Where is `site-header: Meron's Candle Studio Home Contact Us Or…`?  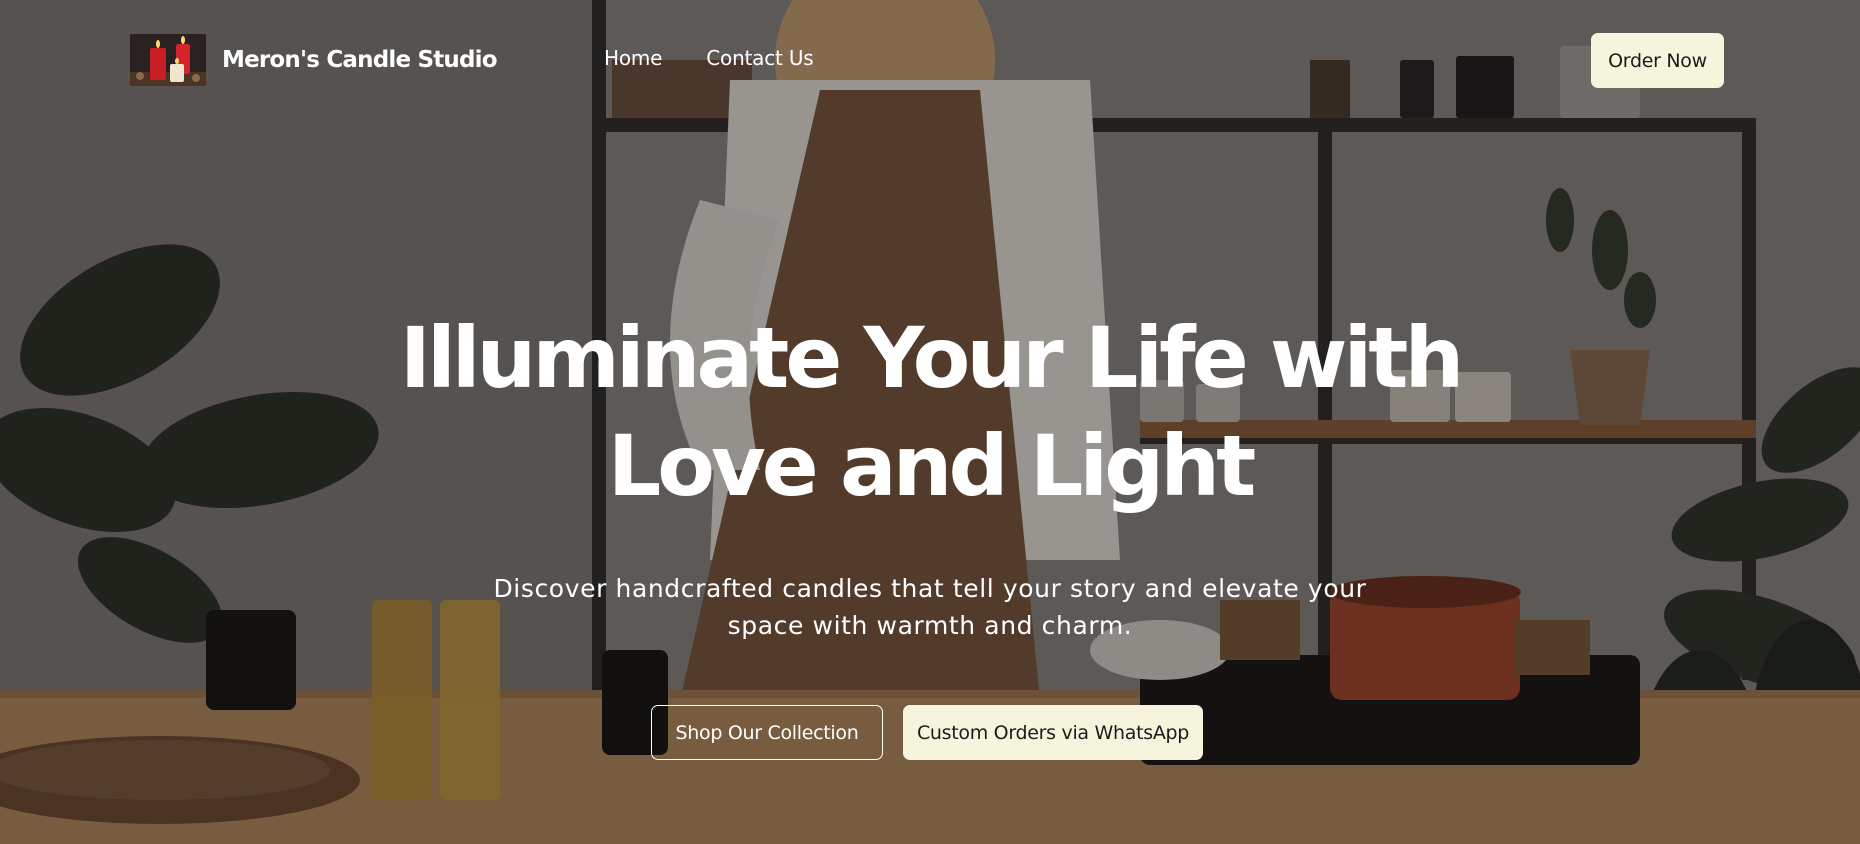
site-header: Meron's Candle Studio Home Contact Us Or… is located at coordinates (930, 60).